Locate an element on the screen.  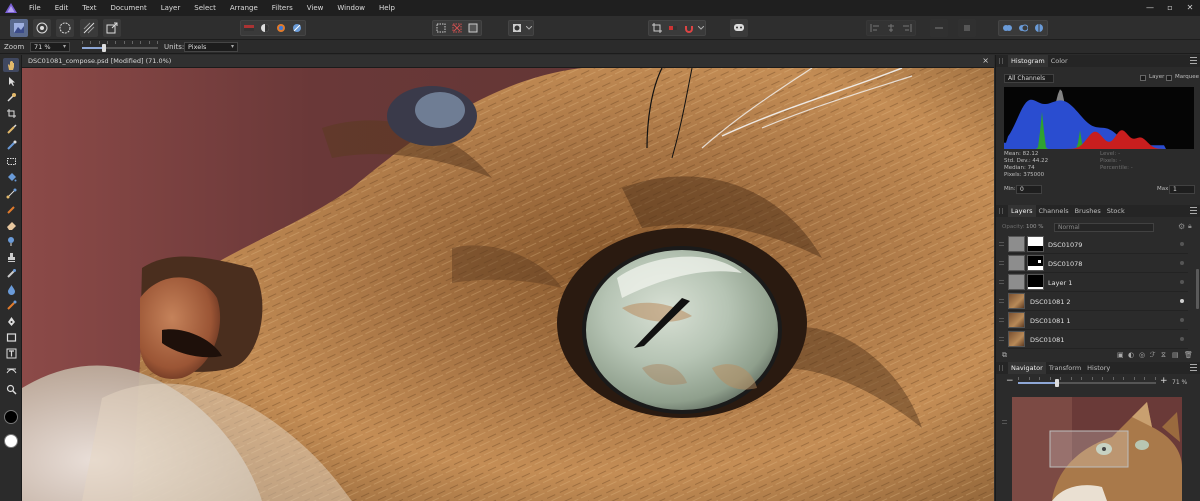
quick-mask-icon is located at coordinates (517, 28).